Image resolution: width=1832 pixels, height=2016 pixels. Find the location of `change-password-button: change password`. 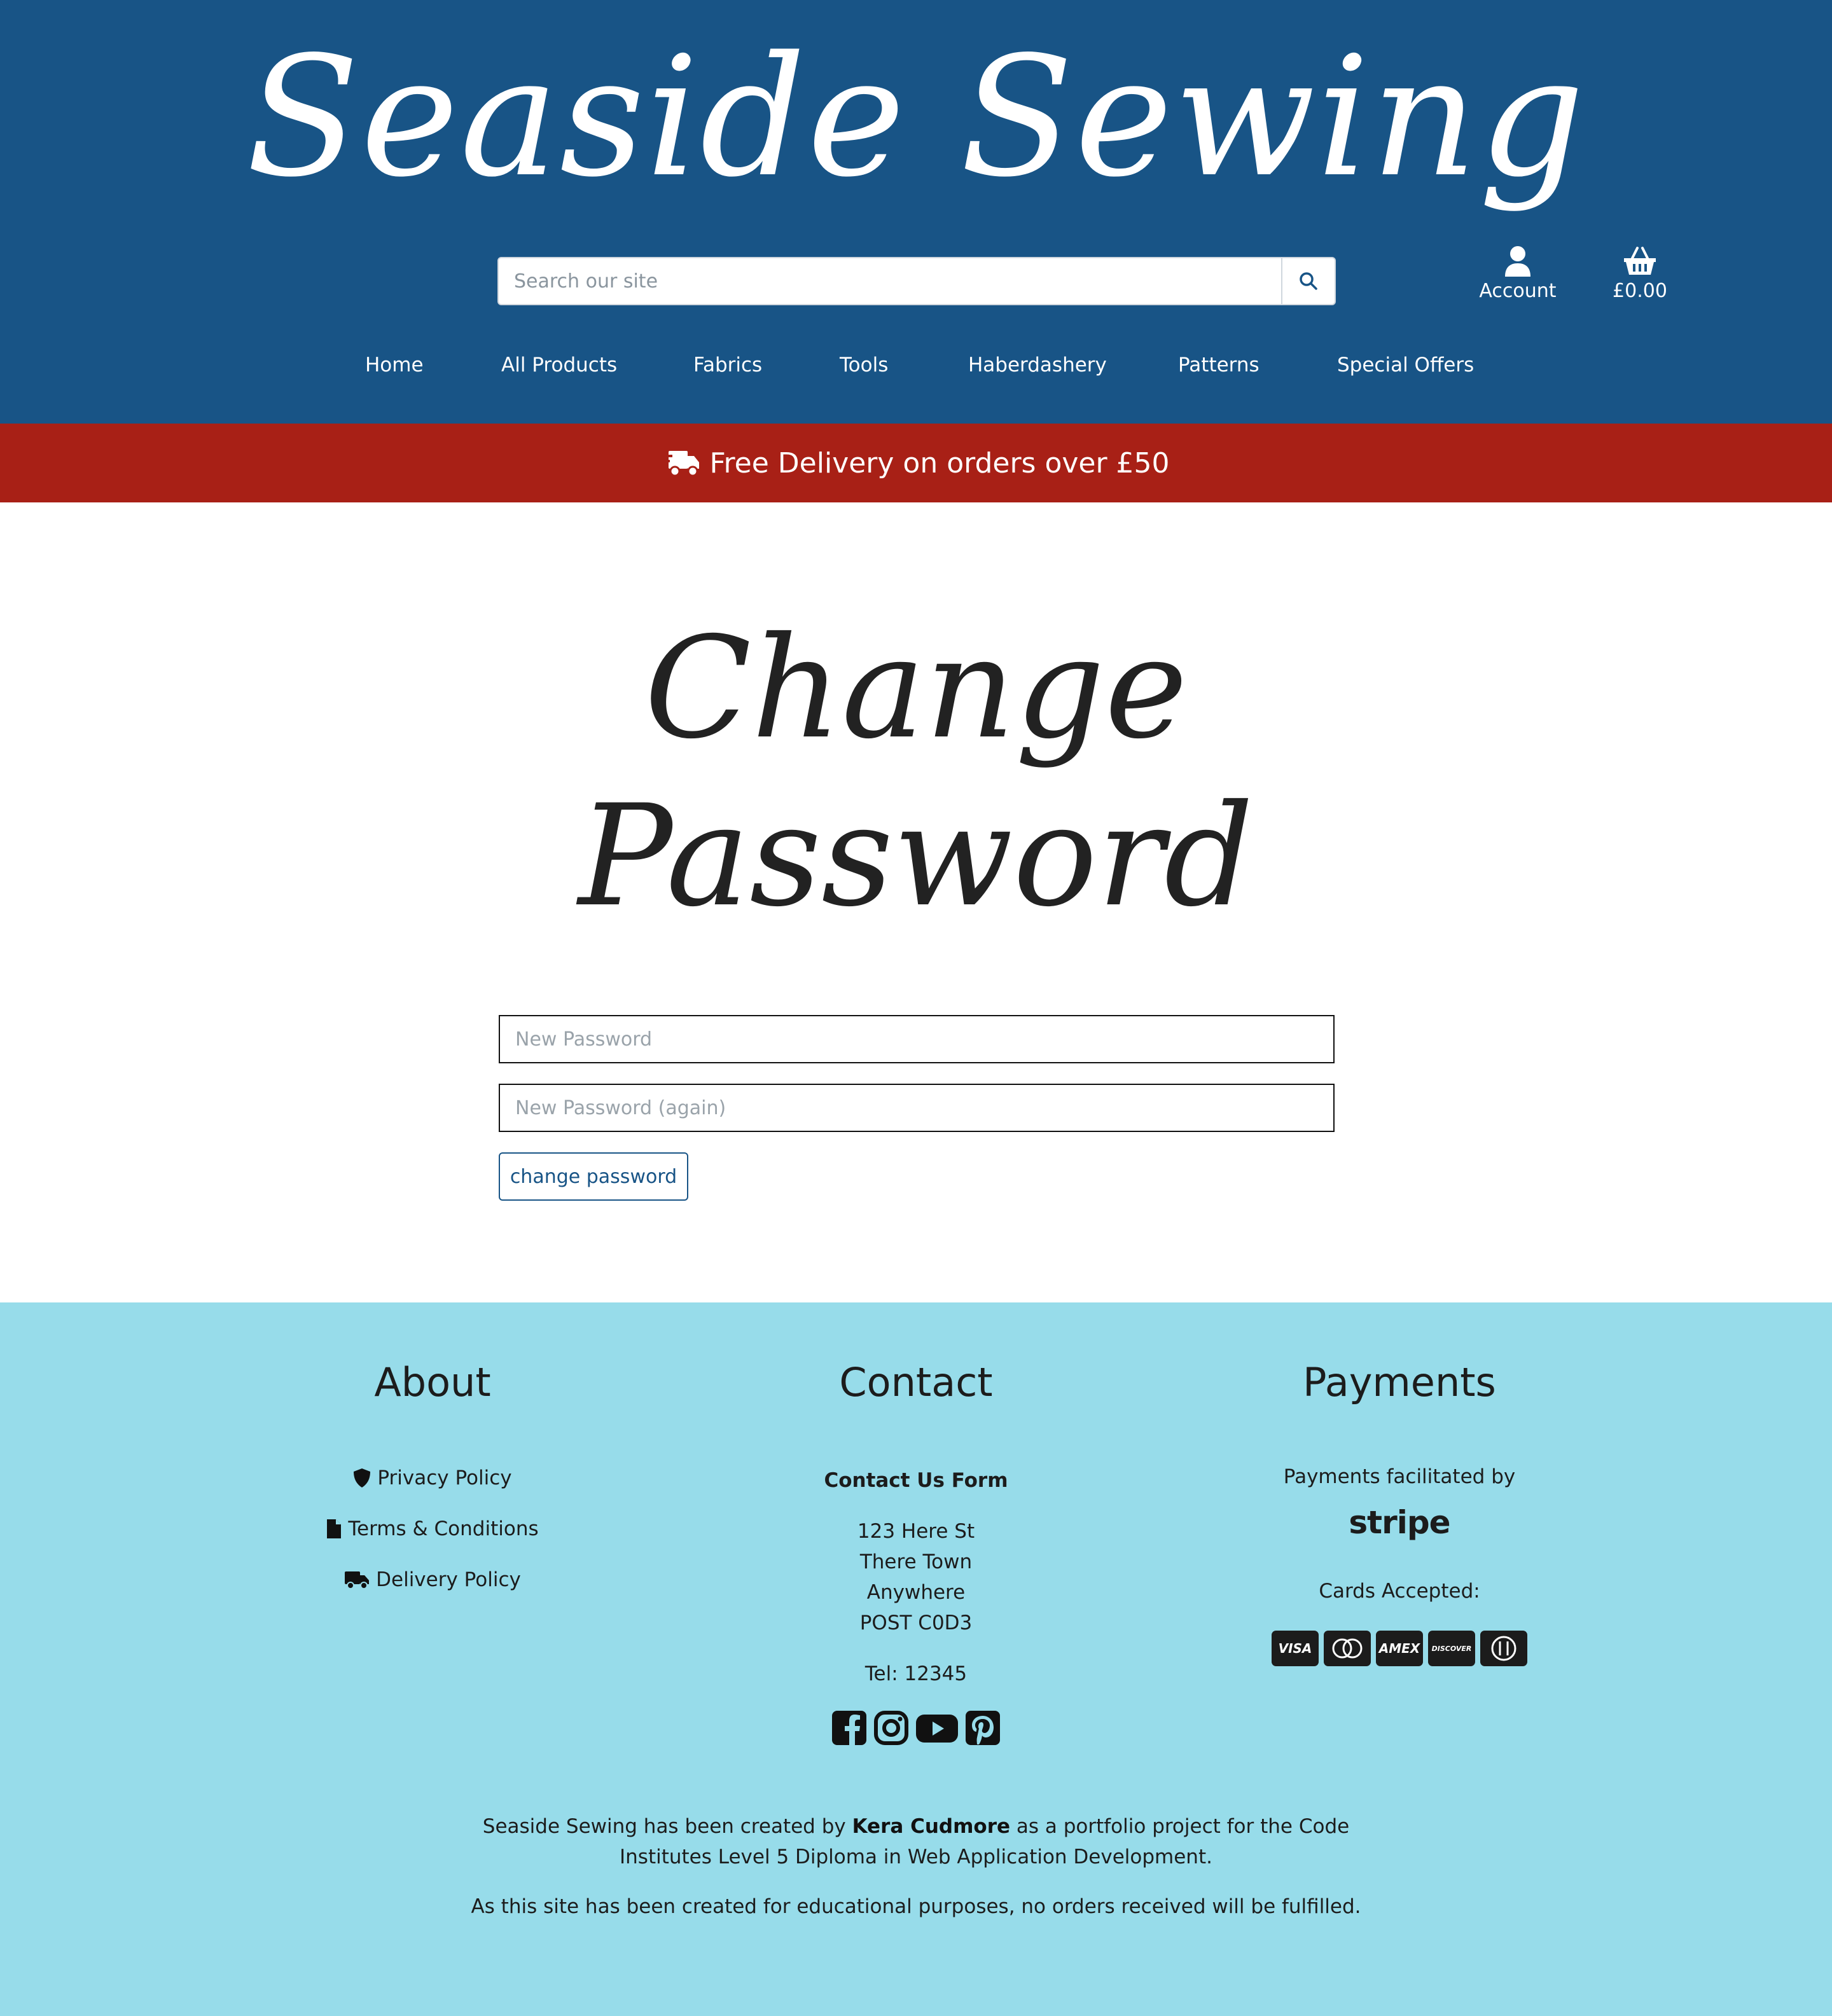

change-password-button: change password is located at coordinates (593, 1176).